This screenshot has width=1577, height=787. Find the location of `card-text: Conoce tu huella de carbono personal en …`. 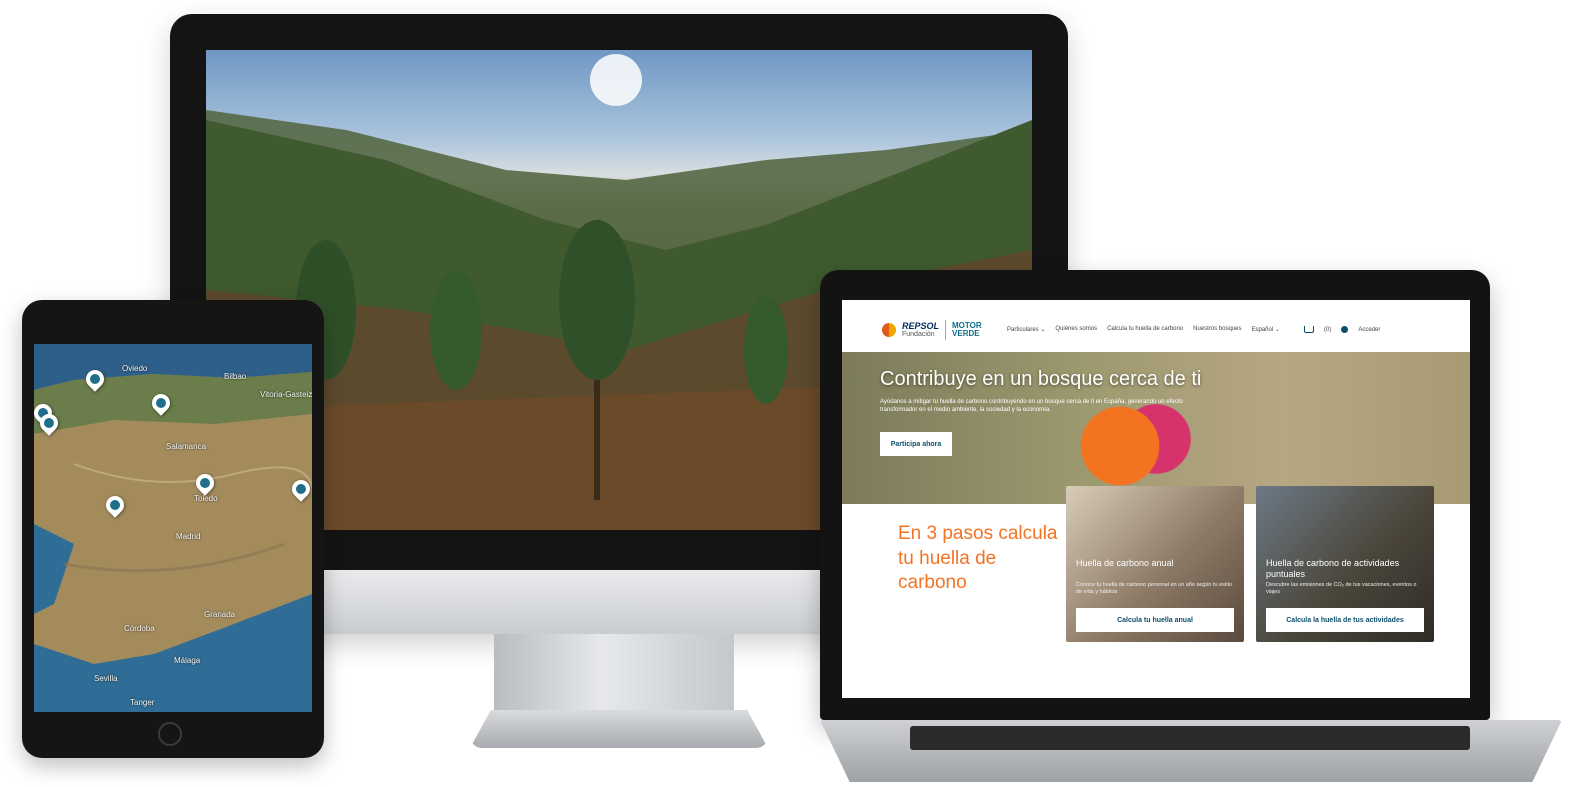

card-text: Conoce tu huella de carbono personal en … is located at coordinates (1154, 589).